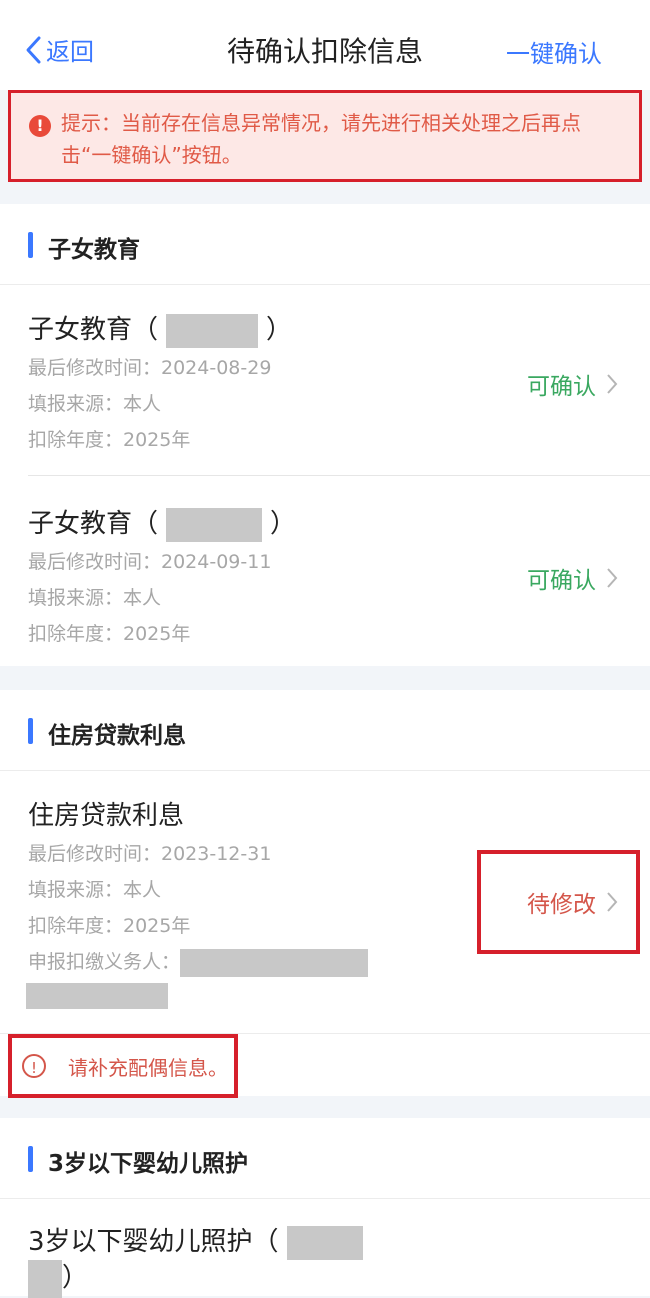 The image size is (650, 1298). Describe the element at coordinates (94, 250) in the screenshot. I see `section-title: 子女教育` at that location.